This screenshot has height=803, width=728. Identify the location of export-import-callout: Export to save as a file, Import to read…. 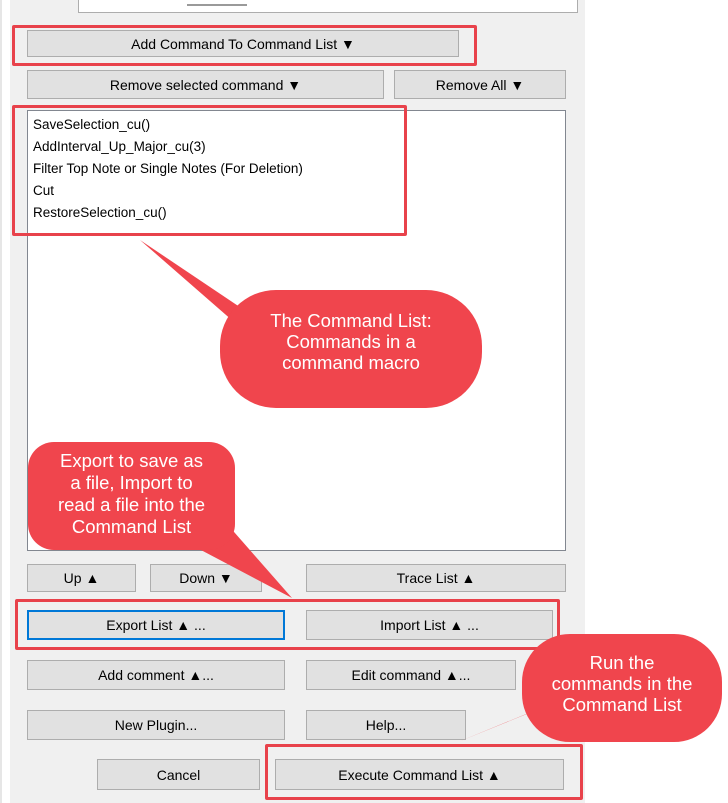
(131, 494).